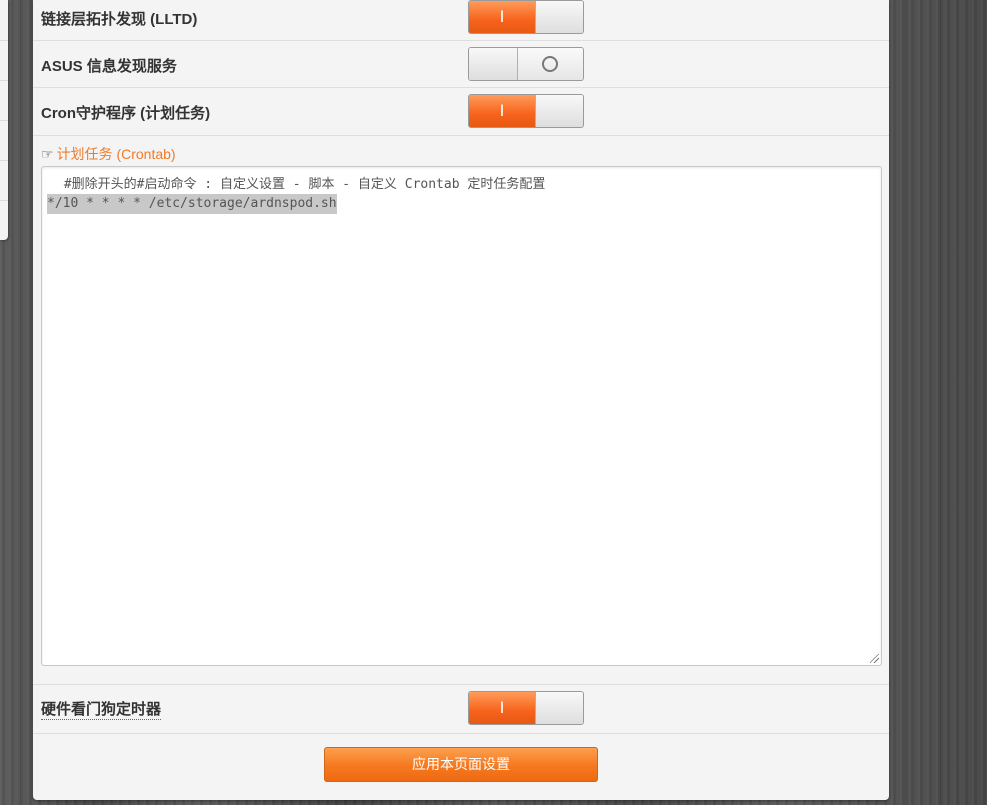 Image resolution: width=987 pixels, height=805 pixels. Describe the element at coordinates (101, 709) in the screenshot. I see `setting-label-watchdog: 硬件看门狗定时器` at that location.